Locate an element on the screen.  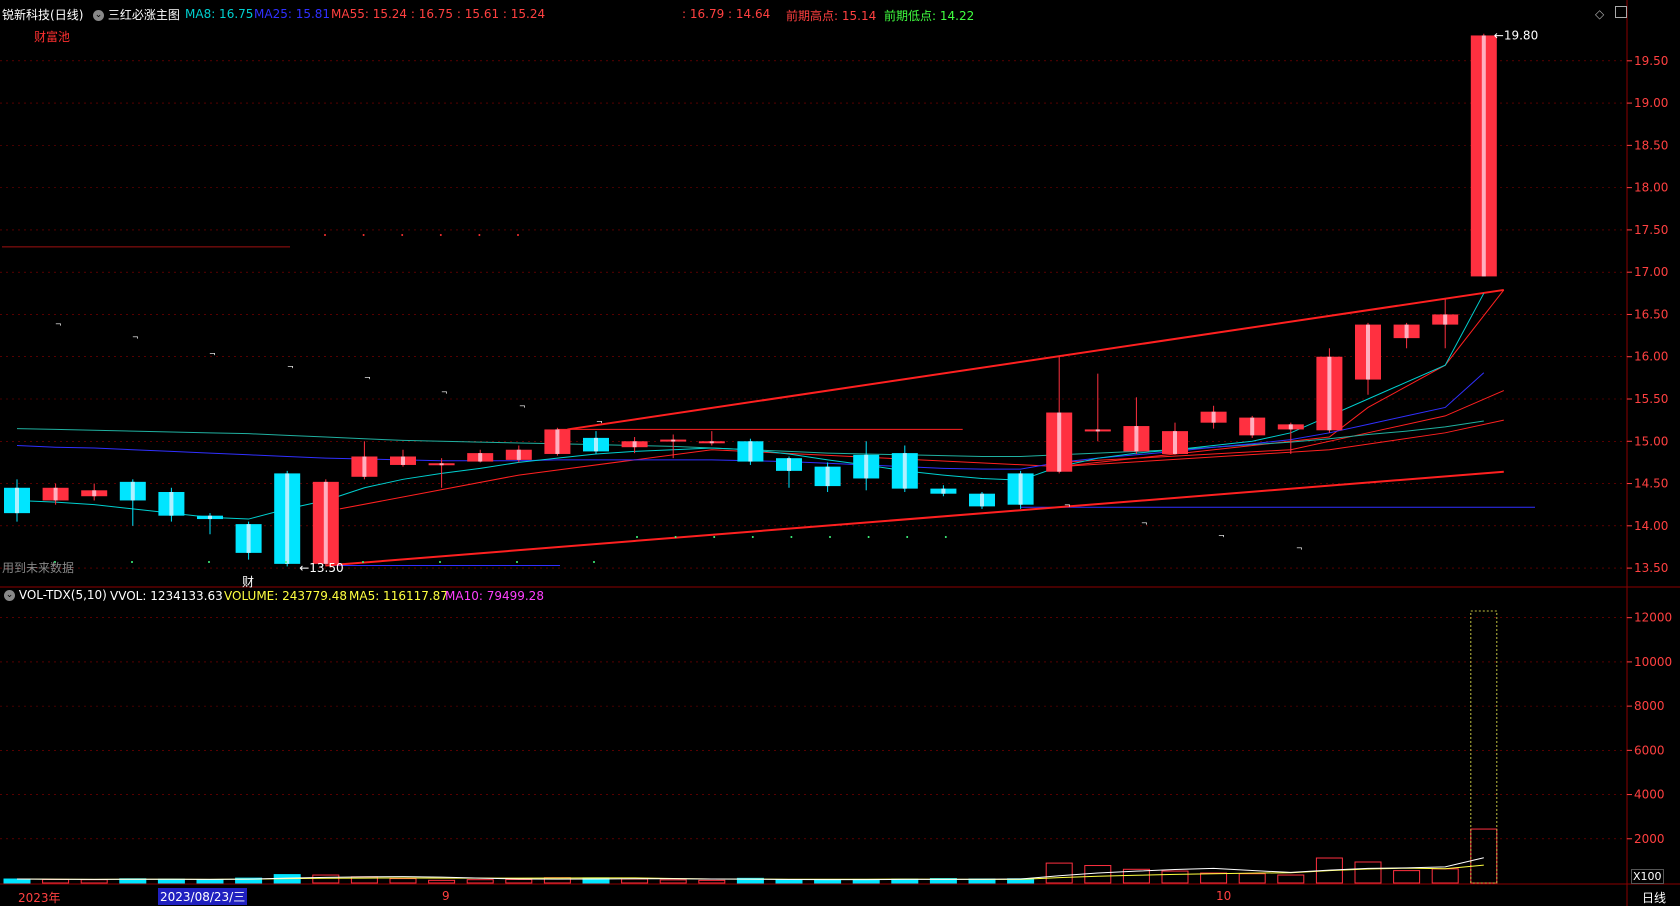
period-button: 日线 is located at coordinates (1654, 897).